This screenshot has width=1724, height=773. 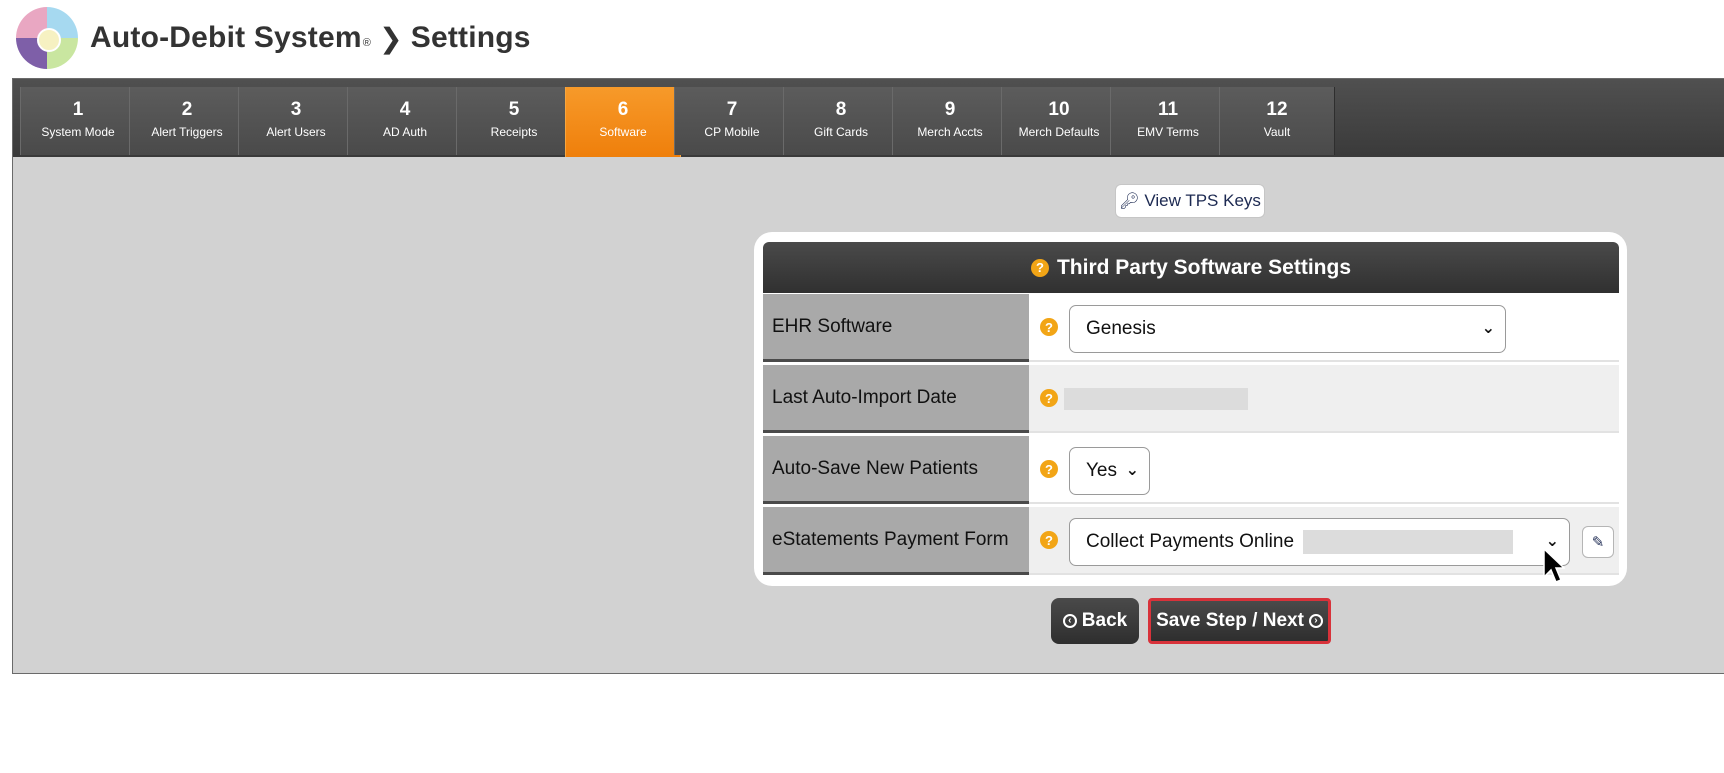 I want to click on page-header: Auto-Debit System ® ❯ Settings, so click(x=273, y=38).